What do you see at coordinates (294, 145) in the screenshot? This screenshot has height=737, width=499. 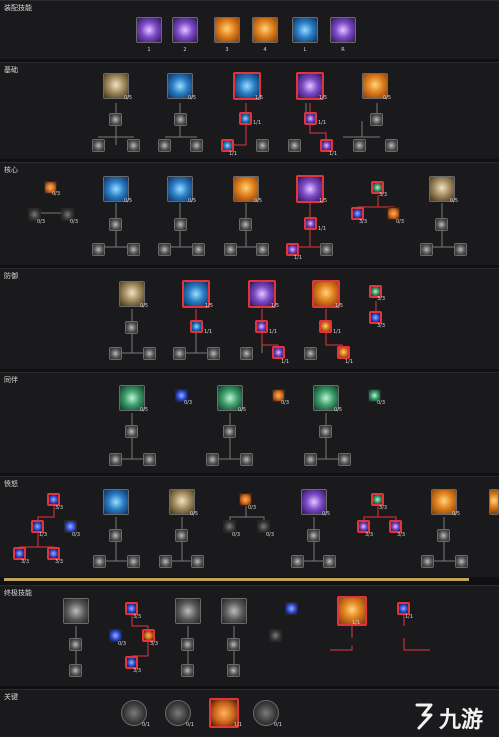 I see `basic-mod-4b-icon` at bounding box center [294, 145].